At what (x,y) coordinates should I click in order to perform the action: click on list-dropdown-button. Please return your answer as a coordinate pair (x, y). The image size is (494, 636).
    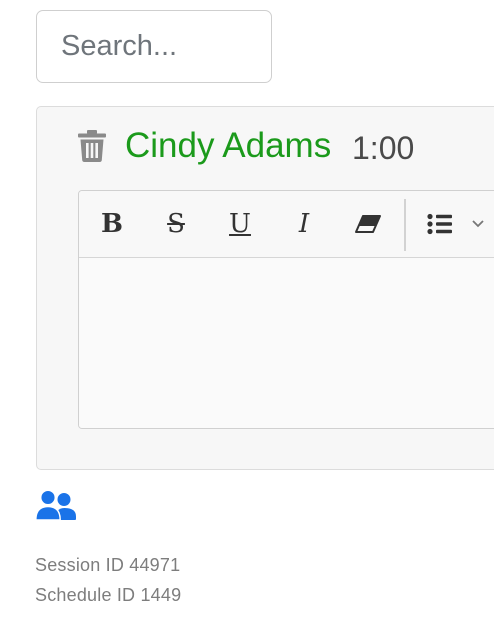
    Looking at the image, I should click on (459, 224).